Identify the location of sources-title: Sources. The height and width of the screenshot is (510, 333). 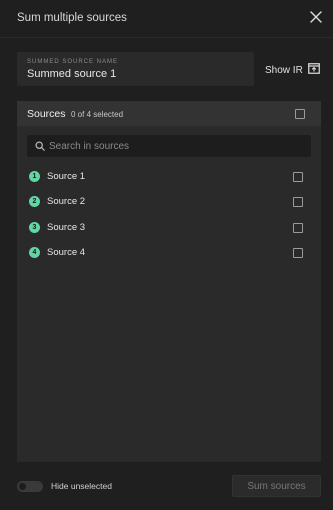
(46, 114).